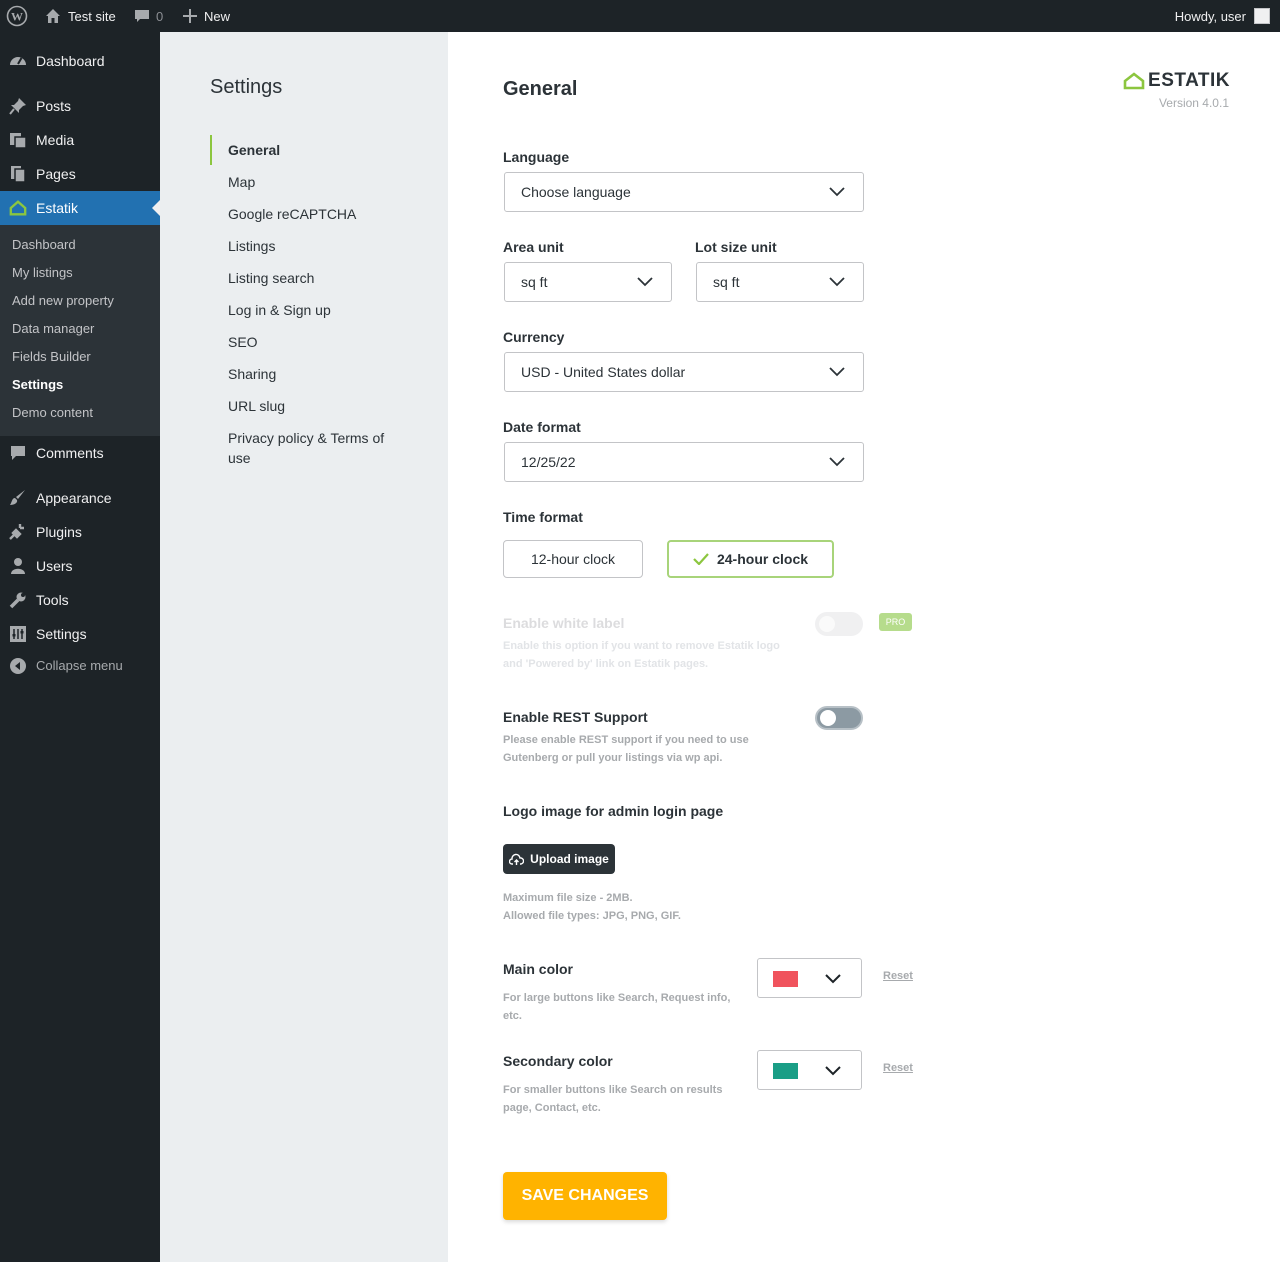 The width and height of the screenshot is (1280, 1262). Describe the element at coordinates (53, 329) in the screenshot. I see `submenu-data-manager: Data manager` at that location.